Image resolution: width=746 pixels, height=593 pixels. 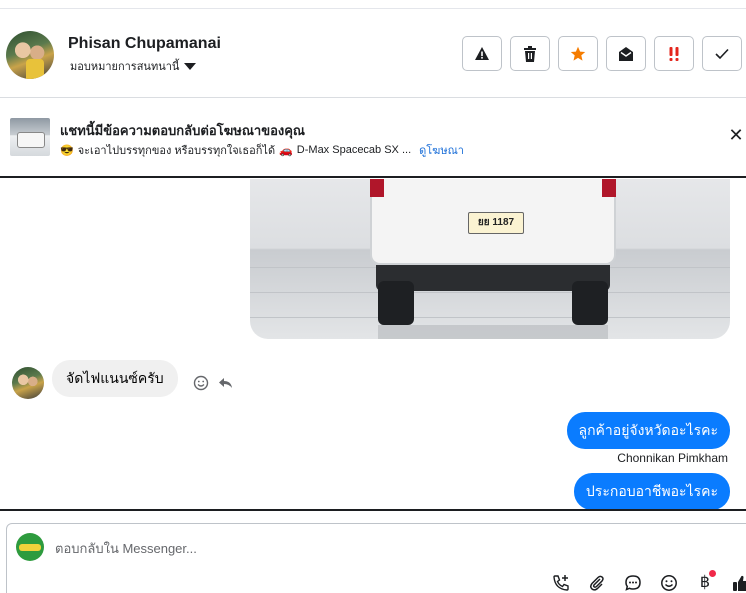 What do you see at coordinates (176, 151) in the screenshot?
I see `ad-text: จะเอาไปบรรทุกของ หรือบรรทุกใจเธอก็ได้` at bounding box center [176, 151].